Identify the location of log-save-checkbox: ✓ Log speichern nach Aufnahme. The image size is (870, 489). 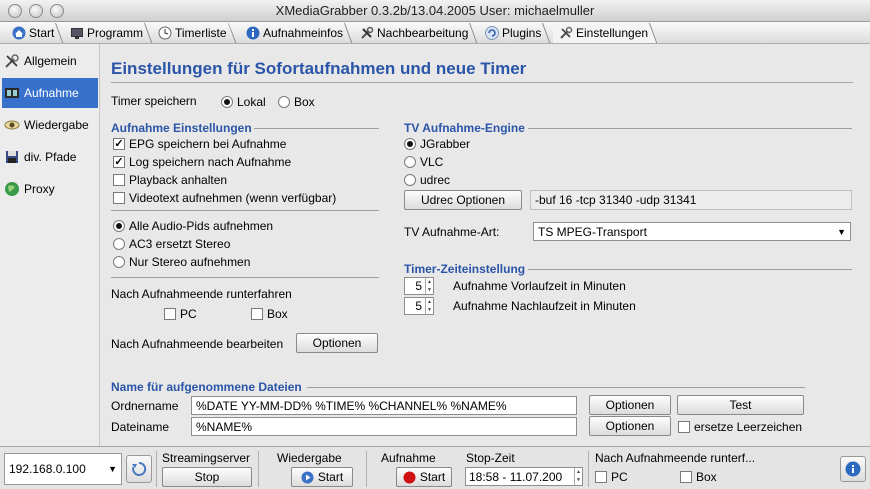
(202, 162).